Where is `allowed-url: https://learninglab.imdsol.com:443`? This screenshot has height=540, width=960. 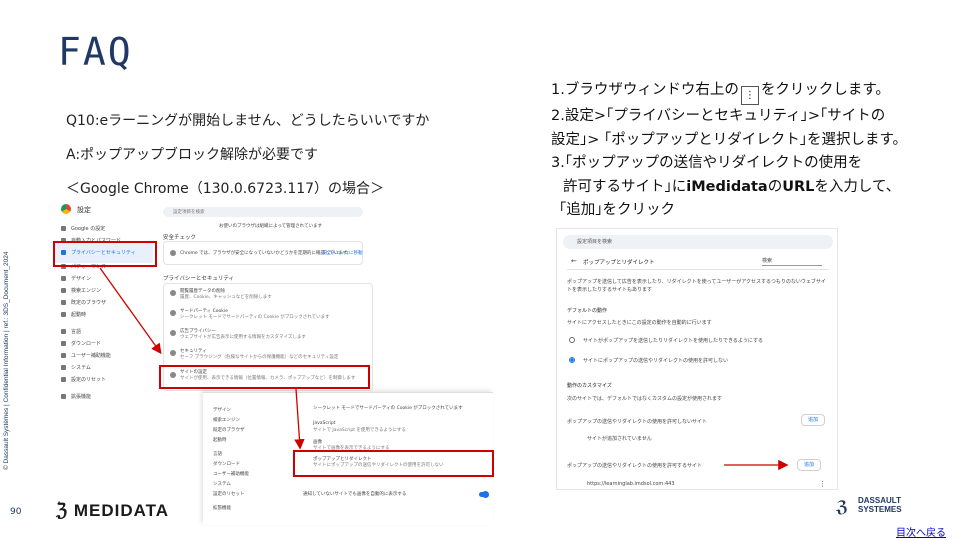 allowed-url: https://learninglab.imdsol.com:443 is located at coordinates (631, 484).